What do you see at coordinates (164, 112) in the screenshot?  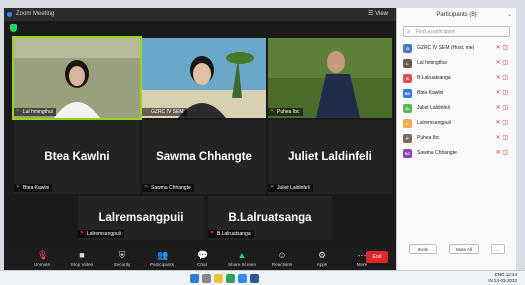 I see `tile-name-label: ✕ GZRC IV SEM` at bounding box center [164, 112].